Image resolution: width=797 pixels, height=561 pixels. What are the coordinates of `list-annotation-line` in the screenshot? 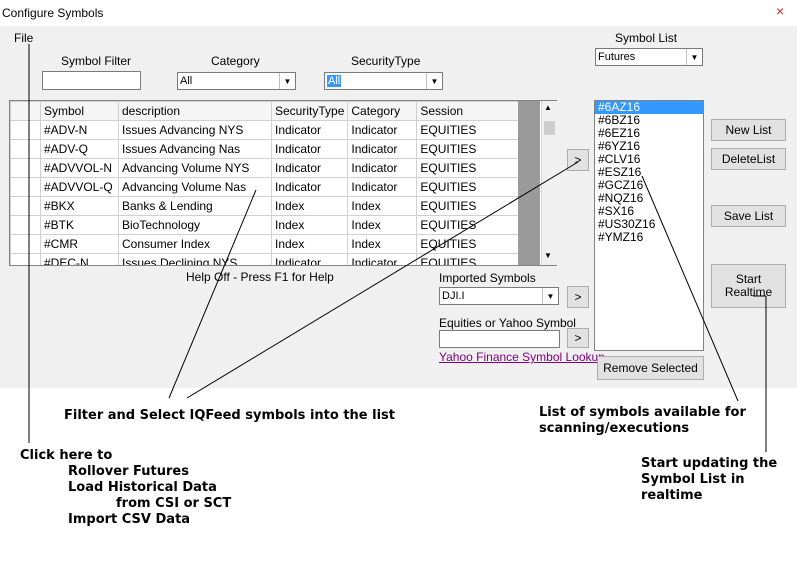 It's located at (690, 288).